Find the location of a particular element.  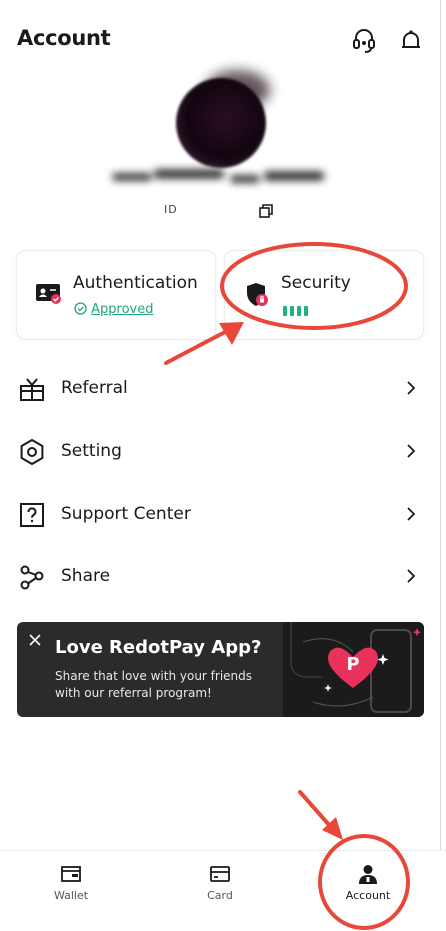

menu-item-setting: Setting is located at coordinates (223, 451).